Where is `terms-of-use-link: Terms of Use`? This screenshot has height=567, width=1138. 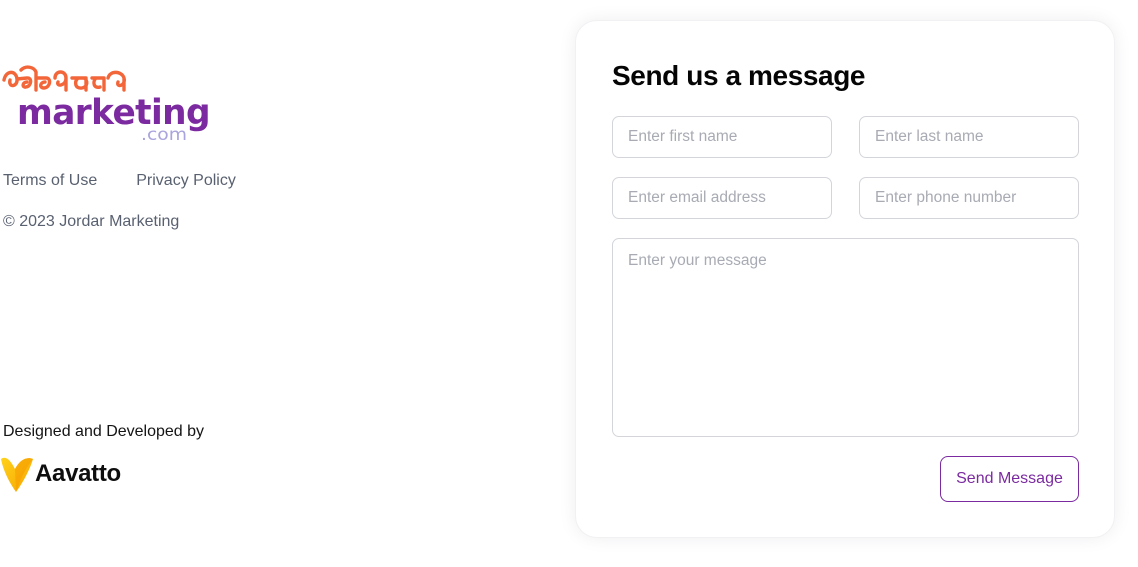 terms-of-use-link: Terms of Use is located at coordinates (50, 181).